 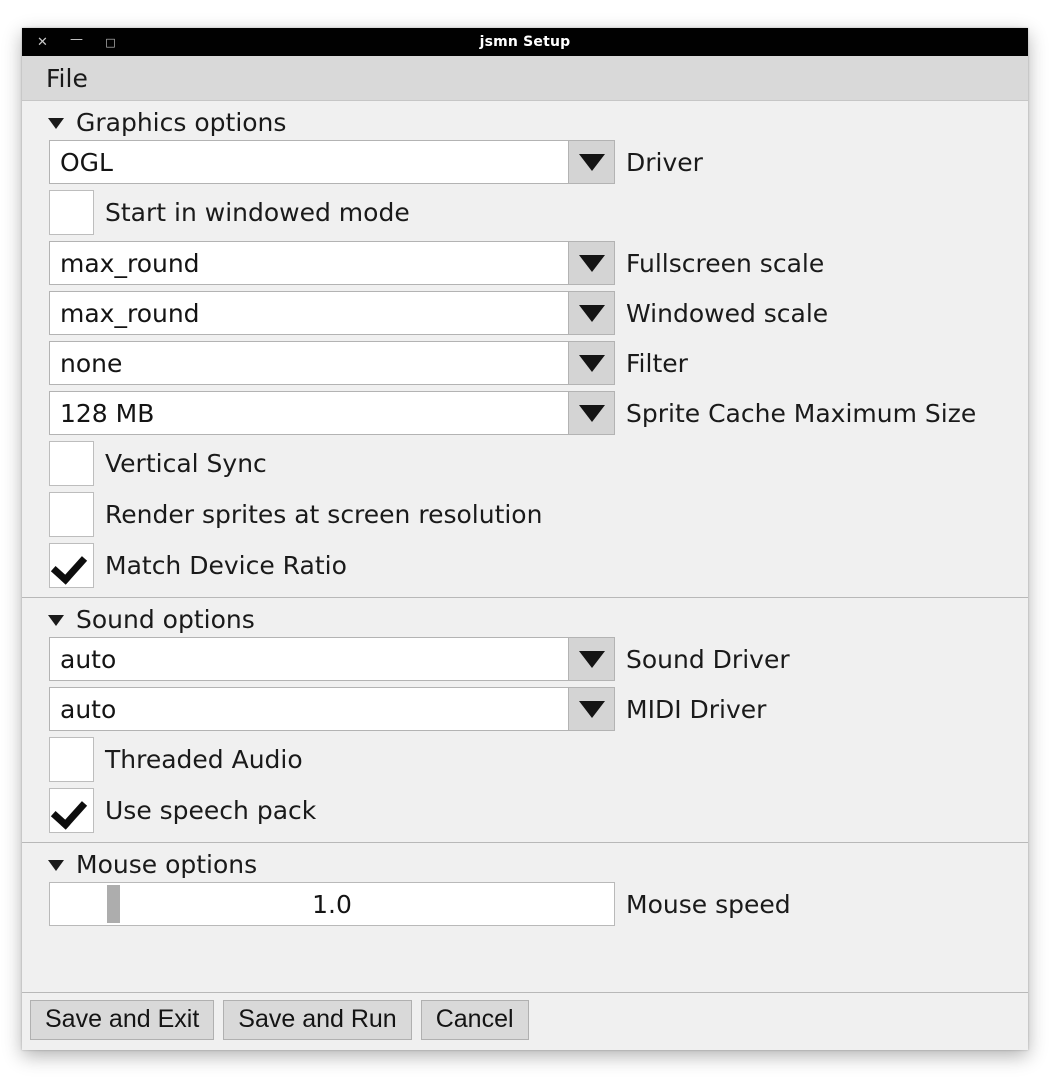 What do you see at coordinates (708, 659) in the screenshot?
I see `sound-driver-label: Sound Driver` at bounding box center [708, 659].